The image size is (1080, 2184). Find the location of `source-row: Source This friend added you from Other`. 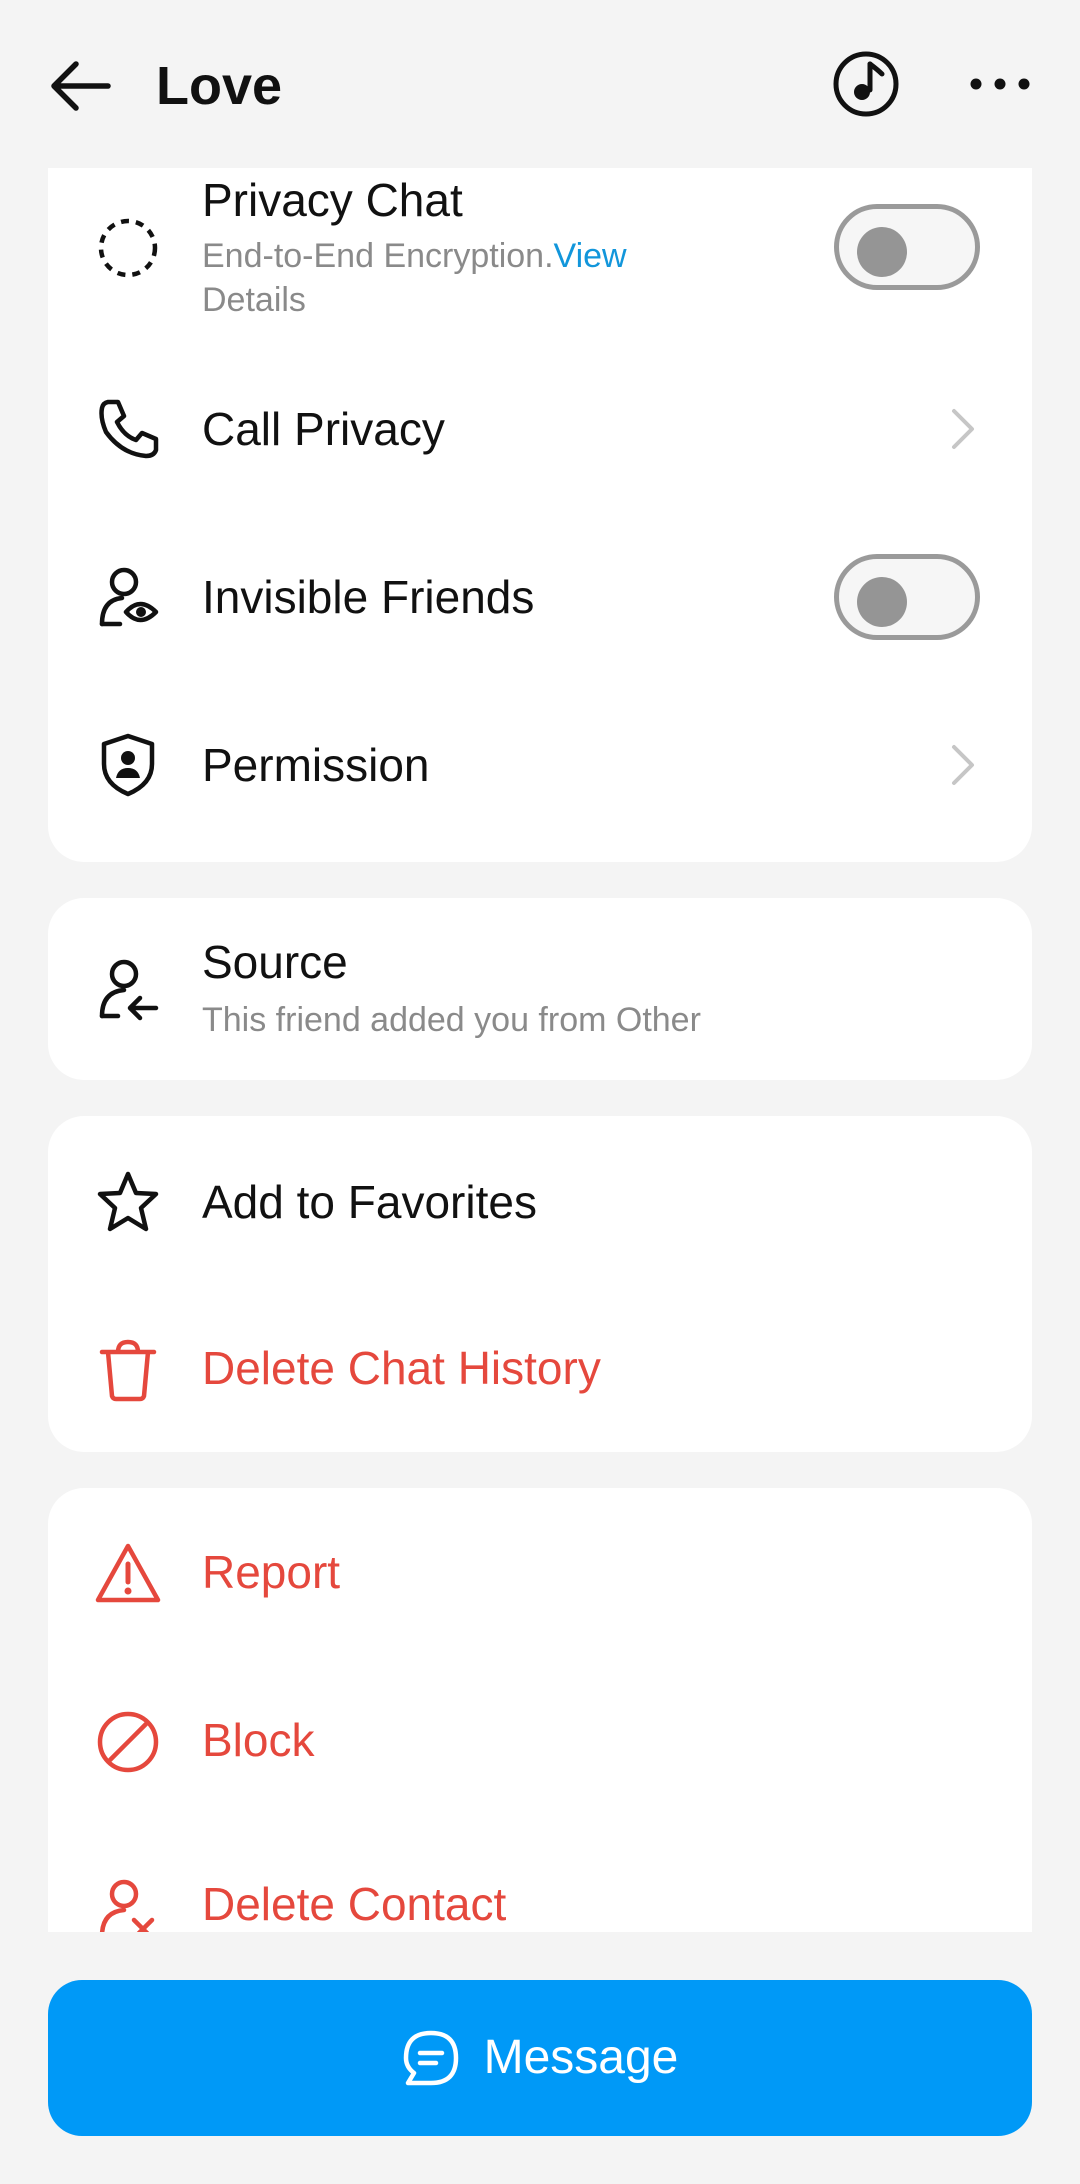

source-row: Source This friend added you from Other is located at coordinates (540, 989).